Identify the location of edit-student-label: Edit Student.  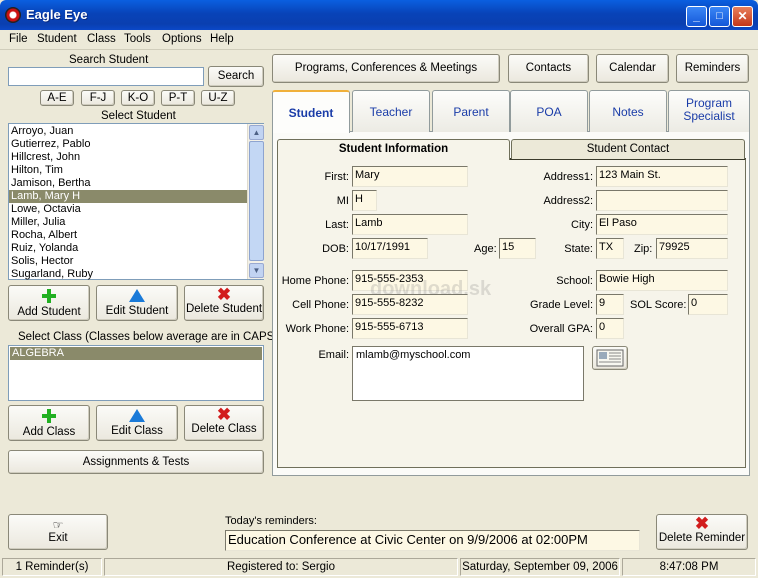
(137, 311).